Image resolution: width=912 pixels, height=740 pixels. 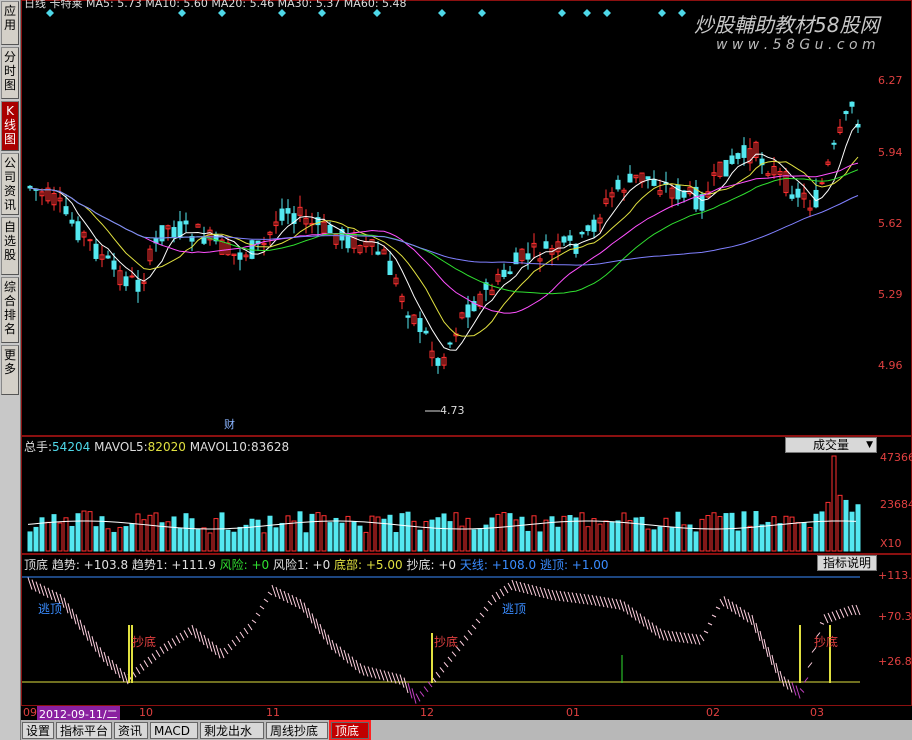 I want to click on indicator-legend-item: 底部: +5.00, so click(x=370, y=565).